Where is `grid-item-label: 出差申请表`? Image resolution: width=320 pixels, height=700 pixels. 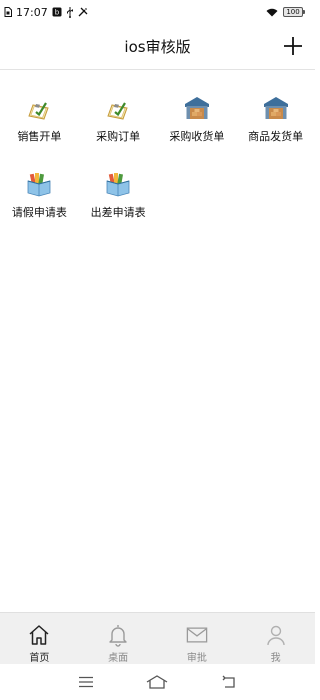 grid-item-label: 出差申请表 is located at coordinates (118, 212).